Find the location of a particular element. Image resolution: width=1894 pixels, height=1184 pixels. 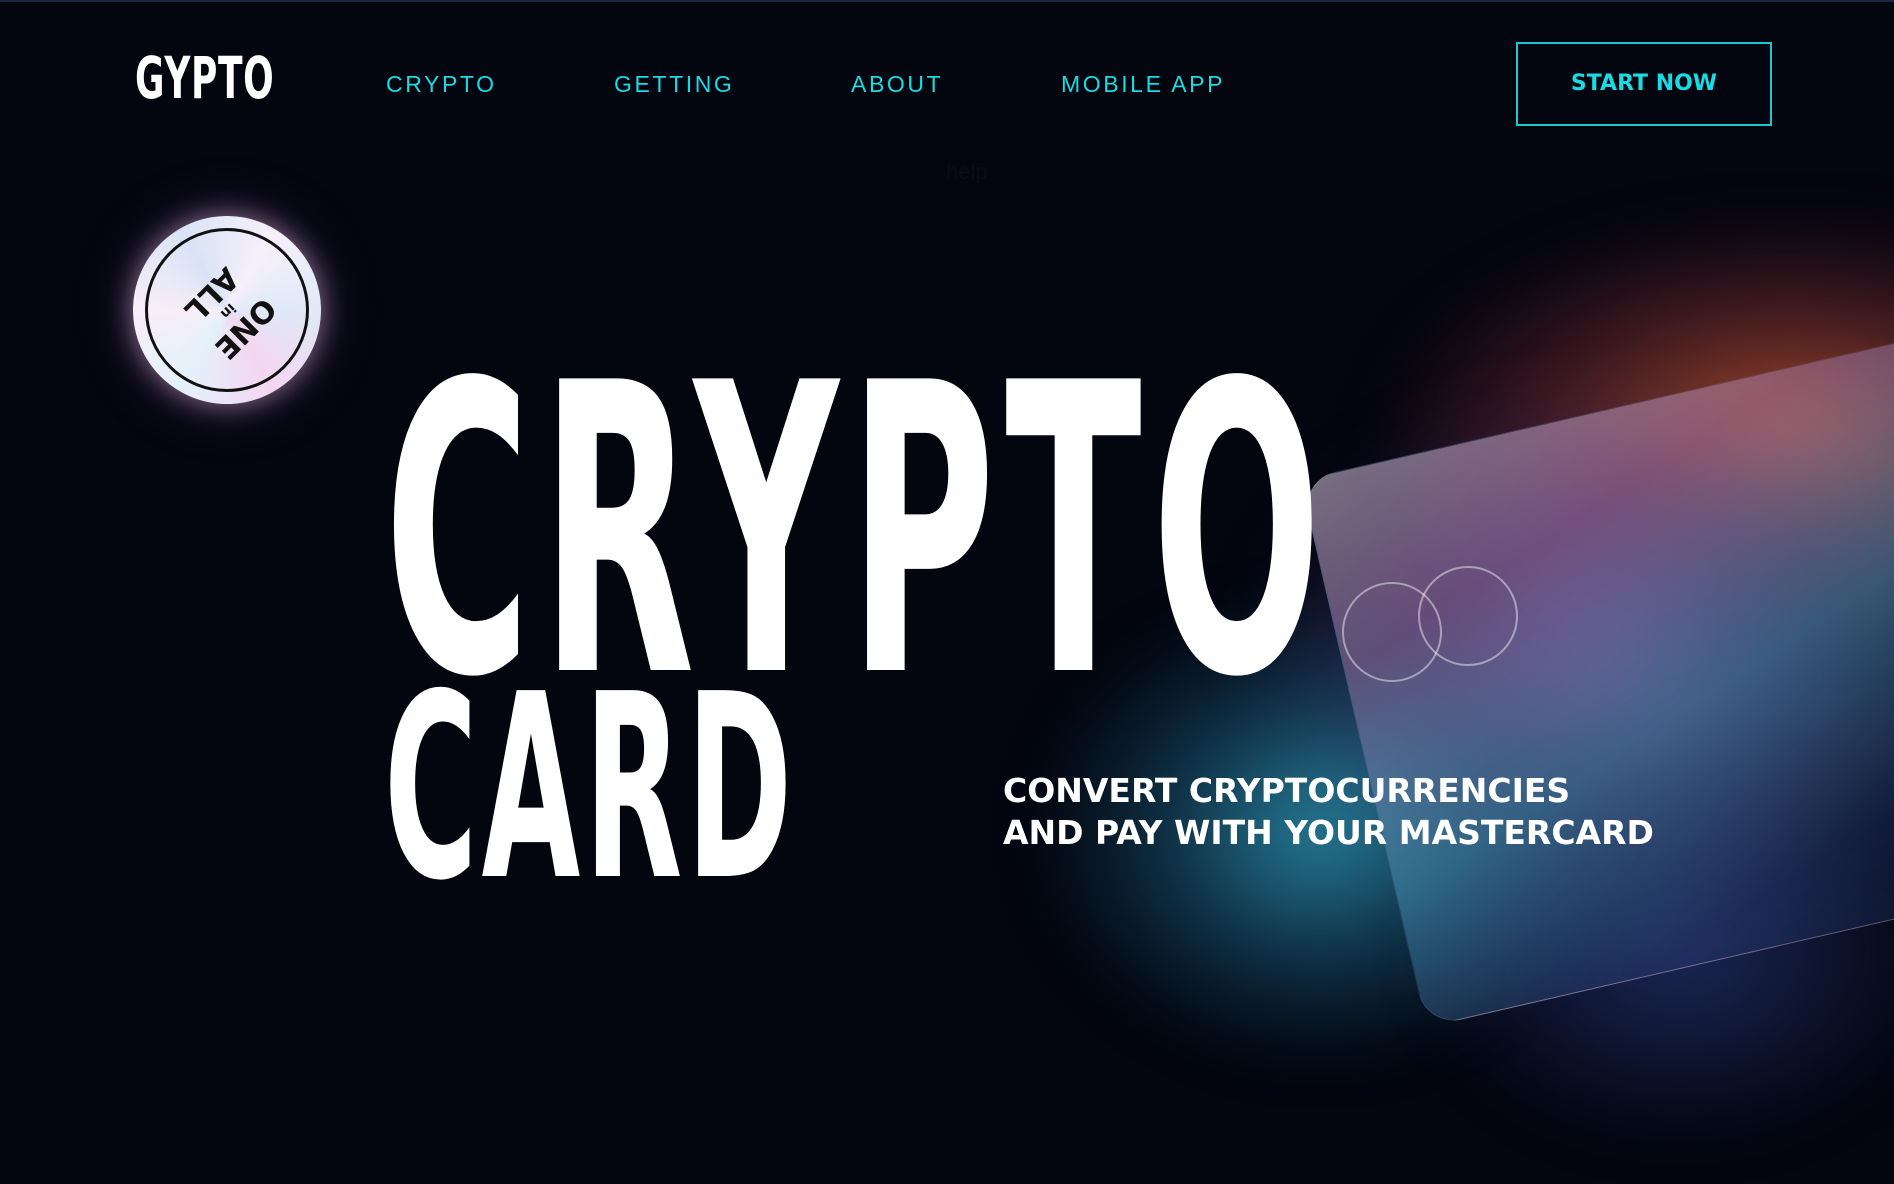

all-in-one-sticker: ONE in ALL is located at coordinates (227, 310).